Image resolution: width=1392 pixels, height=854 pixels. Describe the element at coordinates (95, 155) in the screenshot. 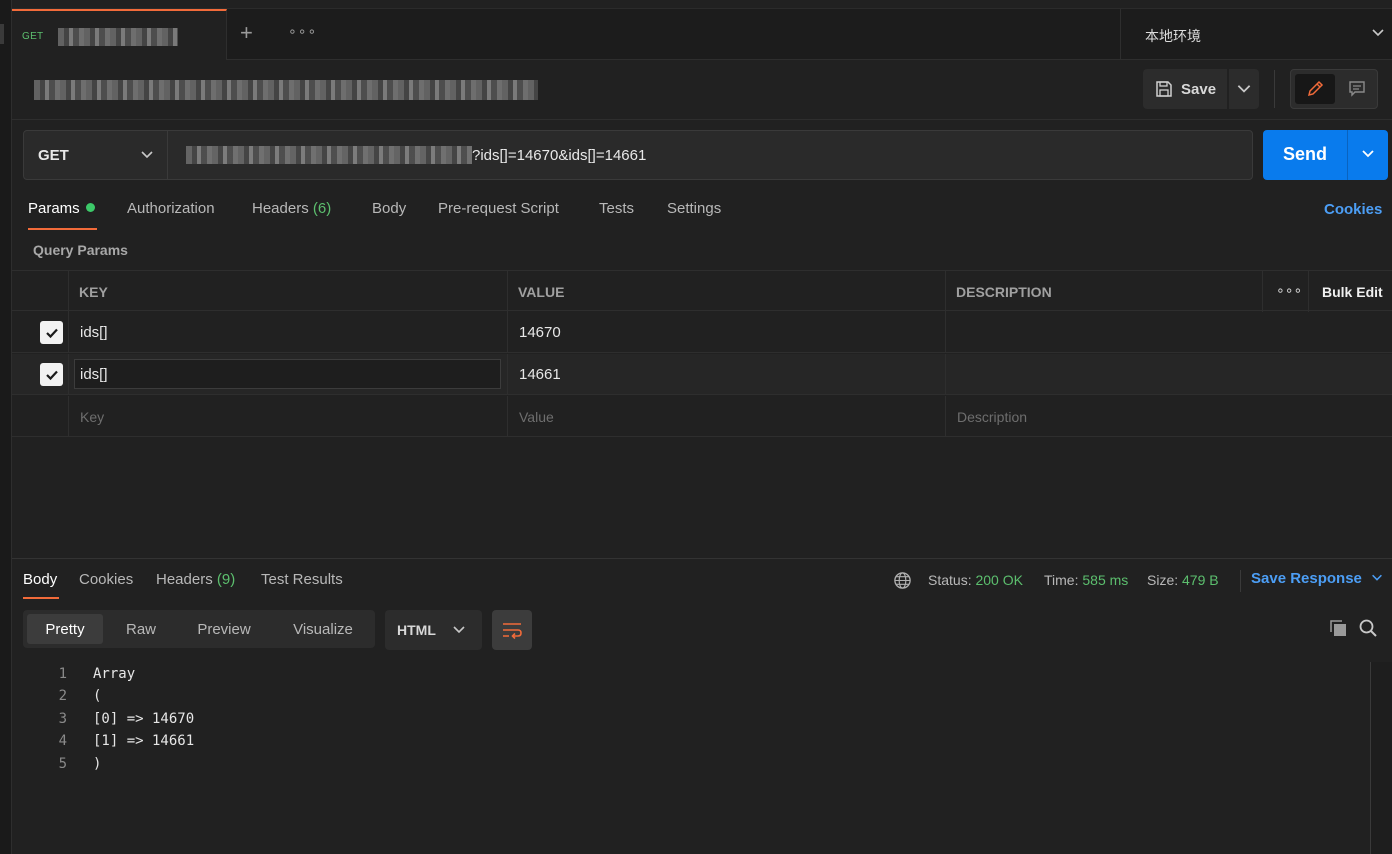

I see `method-selector: GET` at that location.